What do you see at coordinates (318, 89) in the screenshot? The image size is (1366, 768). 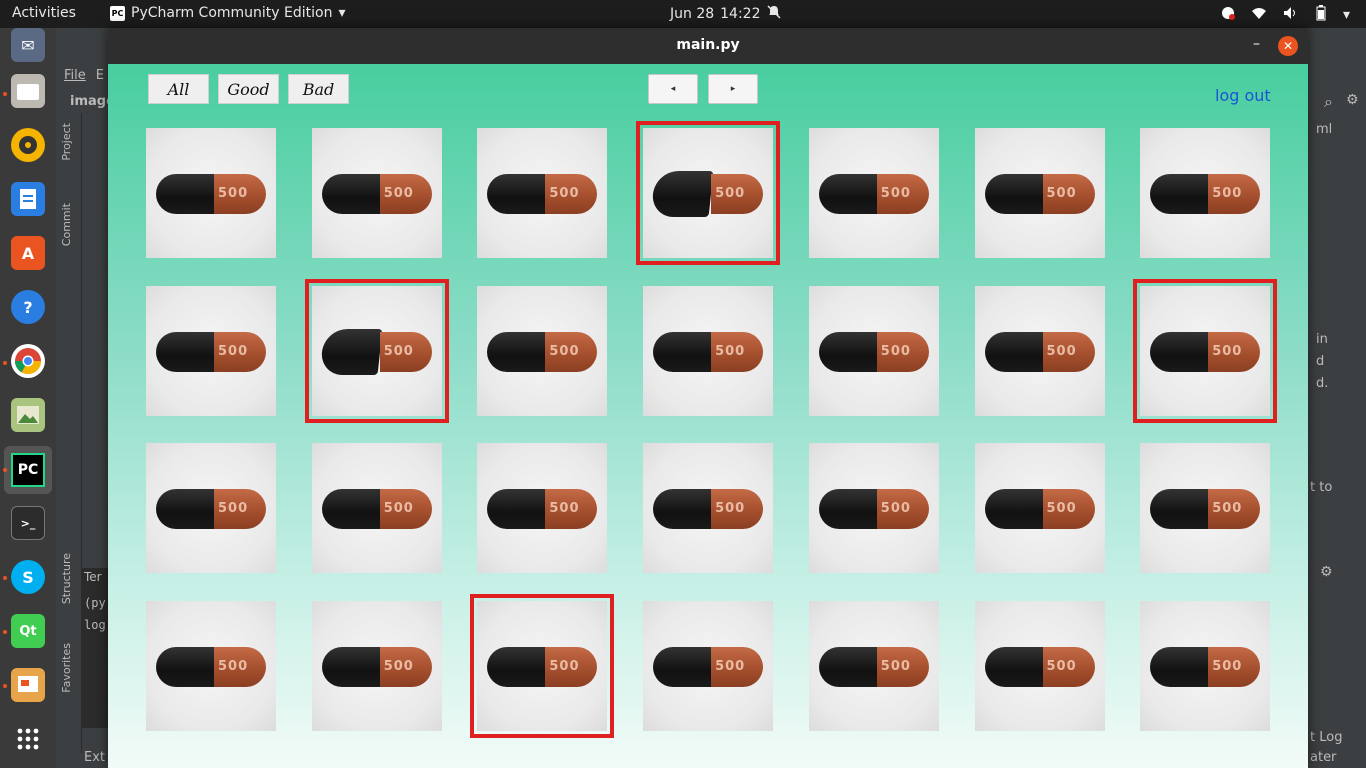 I see `filter-bad-button: Bad` at bounding box center [318, 89].